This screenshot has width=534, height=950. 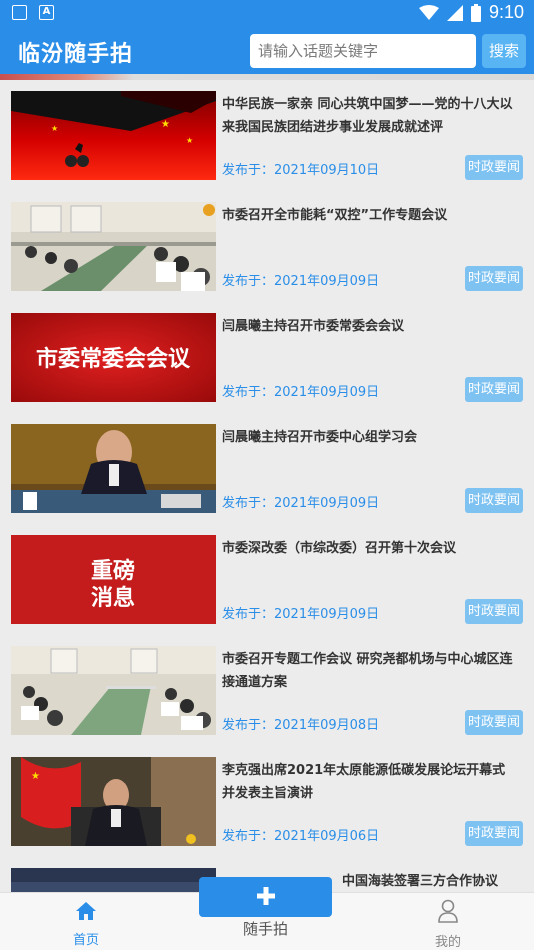 I want to click on user-icon, so click(x=448, y=911).